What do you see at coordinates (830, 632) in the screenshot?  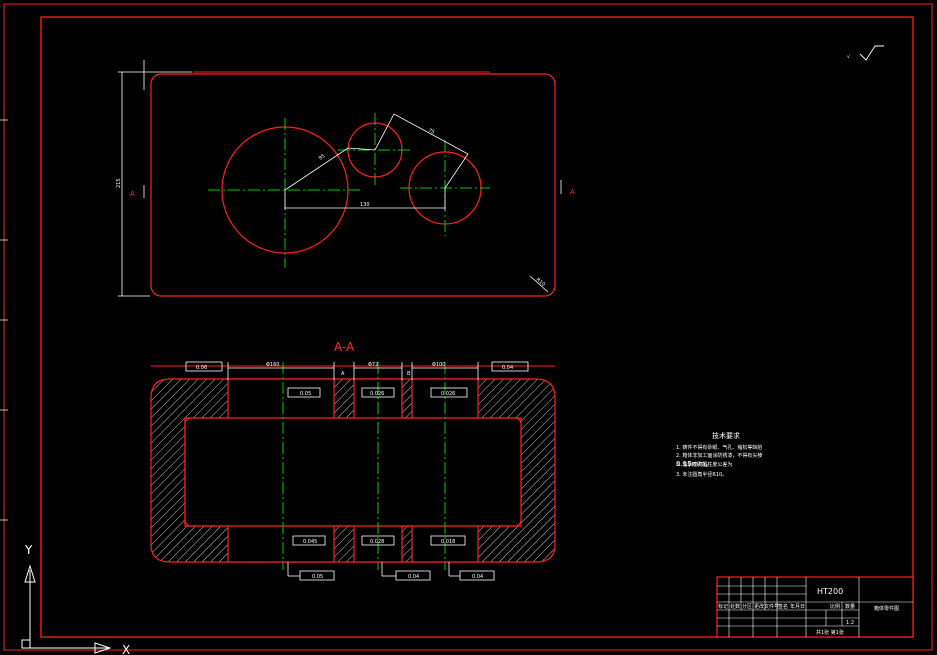 I see `title-drawing-no: 共1张 第1张` at bounding box center [830, 632].